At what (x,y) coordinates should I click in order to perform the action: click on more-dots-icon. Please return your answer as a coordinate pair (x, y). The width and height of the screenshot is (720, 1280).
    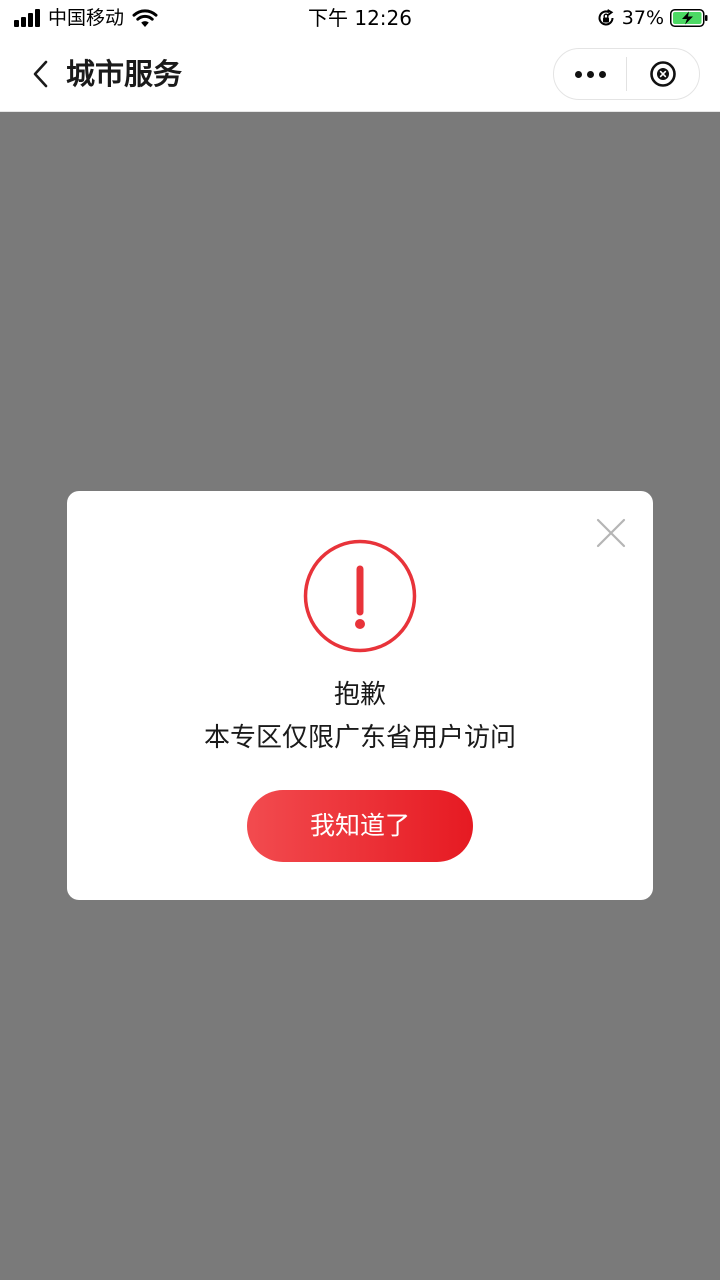
    Looking at the image, I should click on (578, 74).